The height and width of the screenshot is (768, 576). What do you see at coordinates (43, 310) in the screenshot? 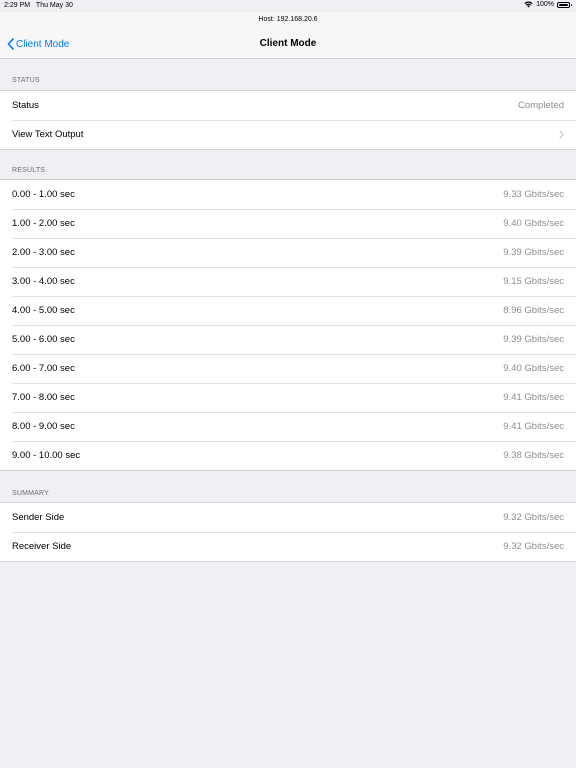
I see `row-label: 4.00 - 5.00 sec` at bounding box center [43, 310].